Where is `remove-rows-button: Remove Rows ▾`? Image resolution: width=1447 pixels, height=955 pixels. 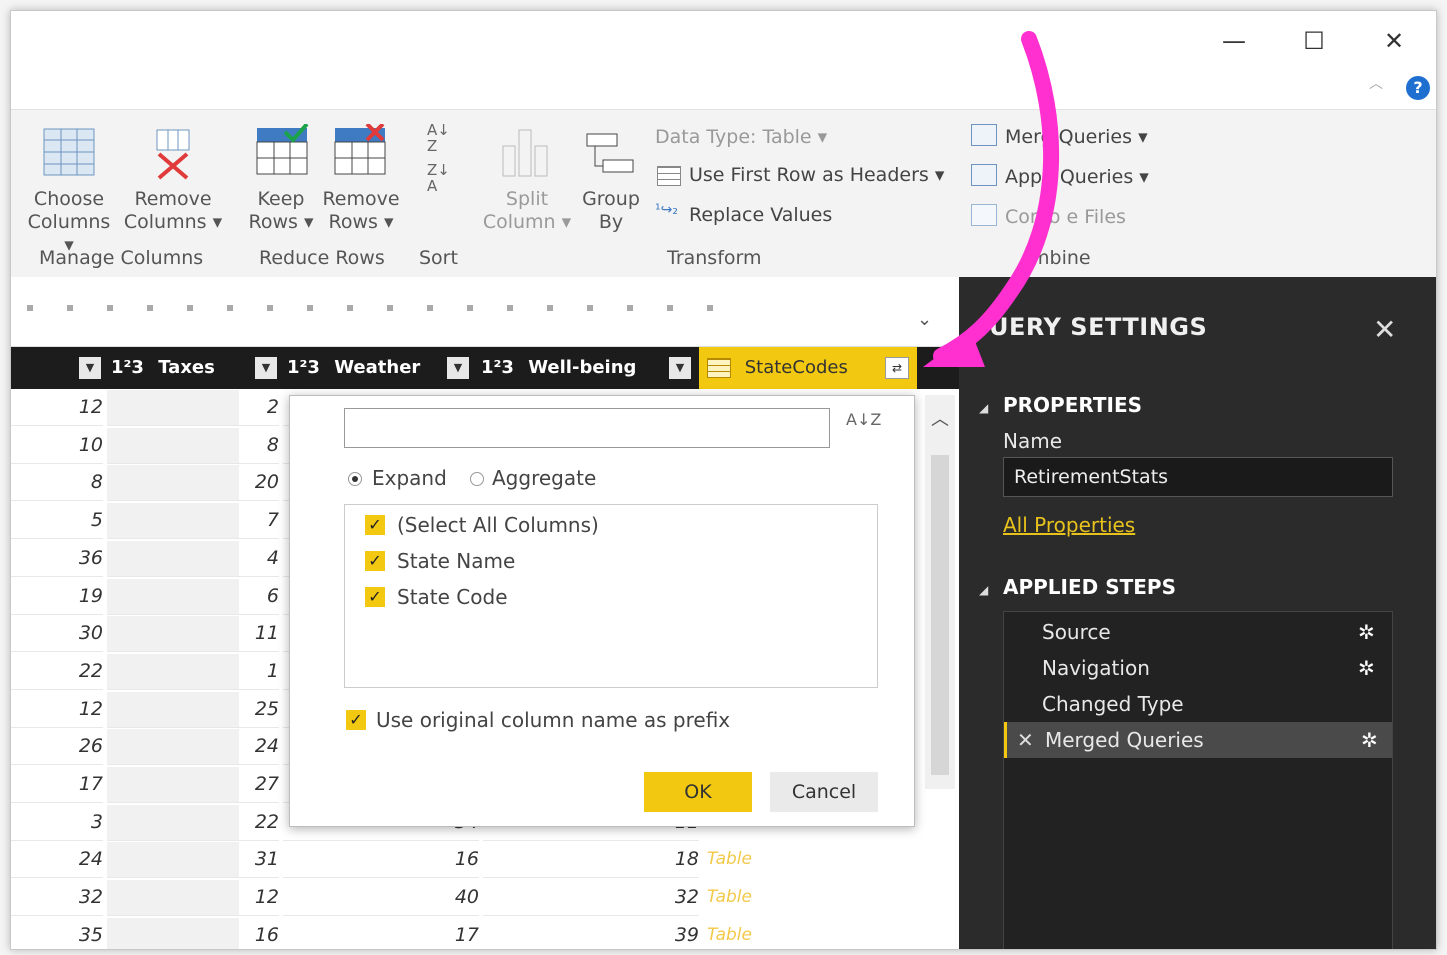 remove-rows-button: Remove Rows ▾ is located at coordinates (361, 211).